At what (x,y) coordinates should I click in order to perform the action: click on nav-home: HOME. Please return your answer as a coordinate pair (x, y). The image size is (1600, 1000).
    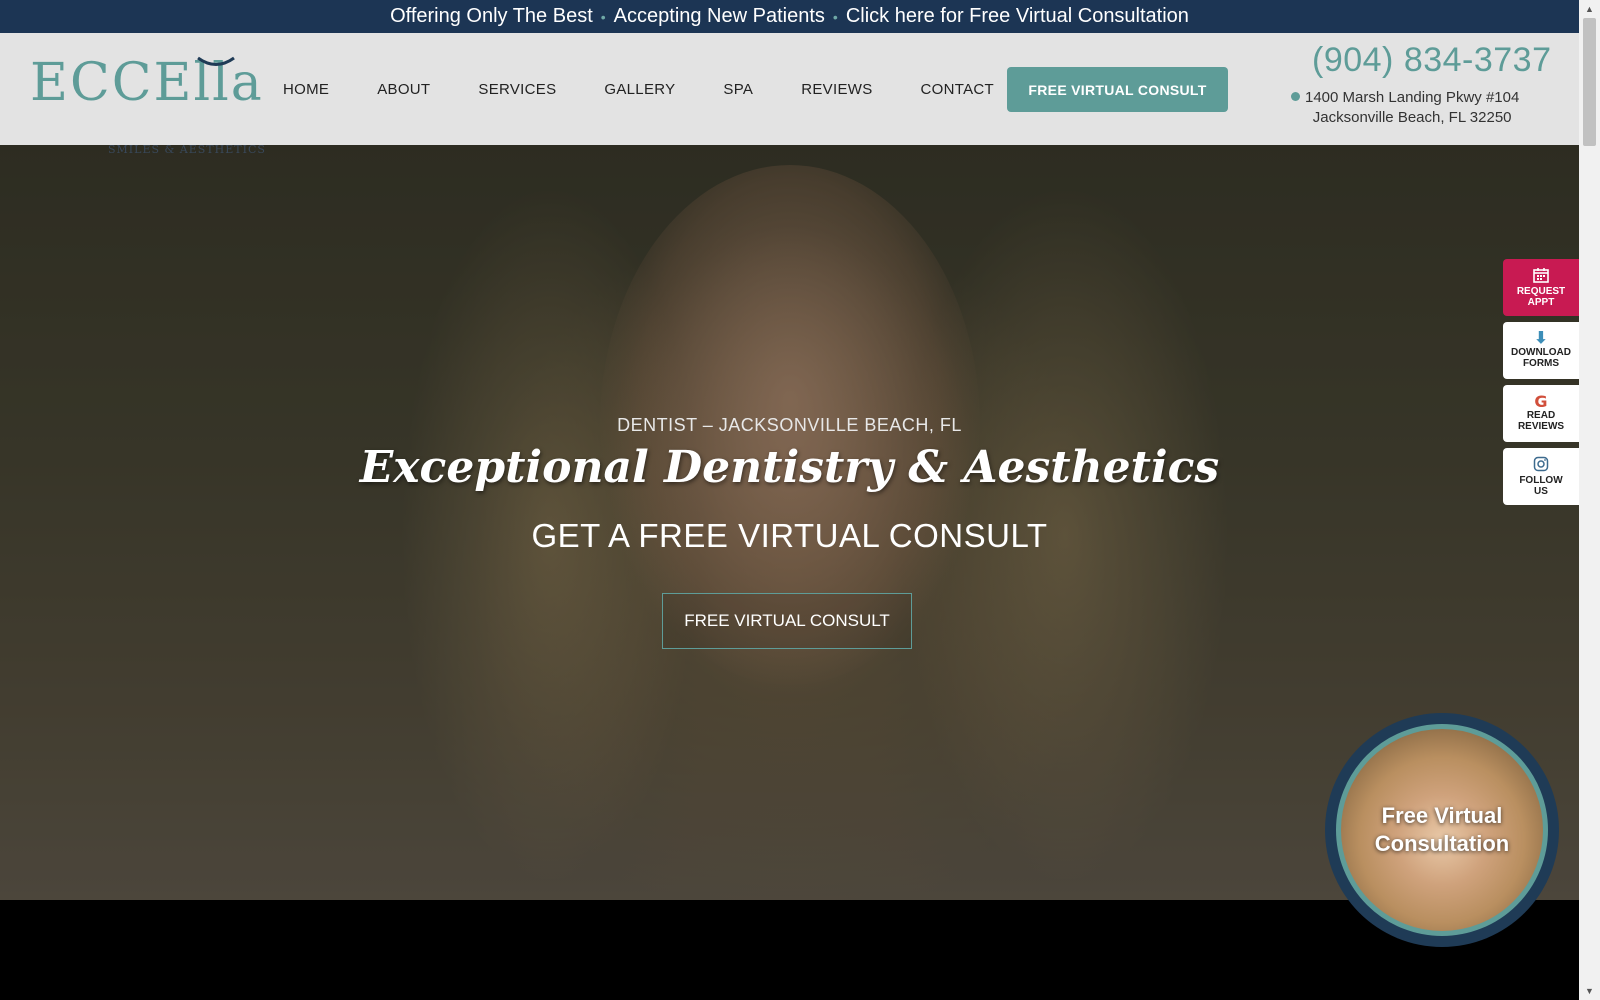
    Looking at the image, I should click on (306, 89).